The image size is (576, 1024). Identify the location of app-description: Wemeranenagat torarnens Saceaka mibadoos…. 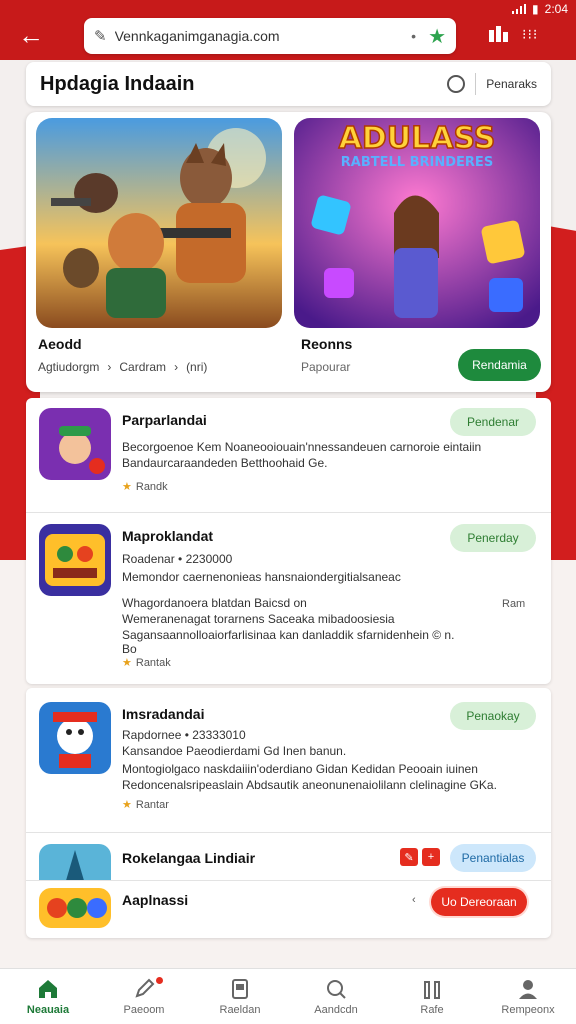
(258, 619).